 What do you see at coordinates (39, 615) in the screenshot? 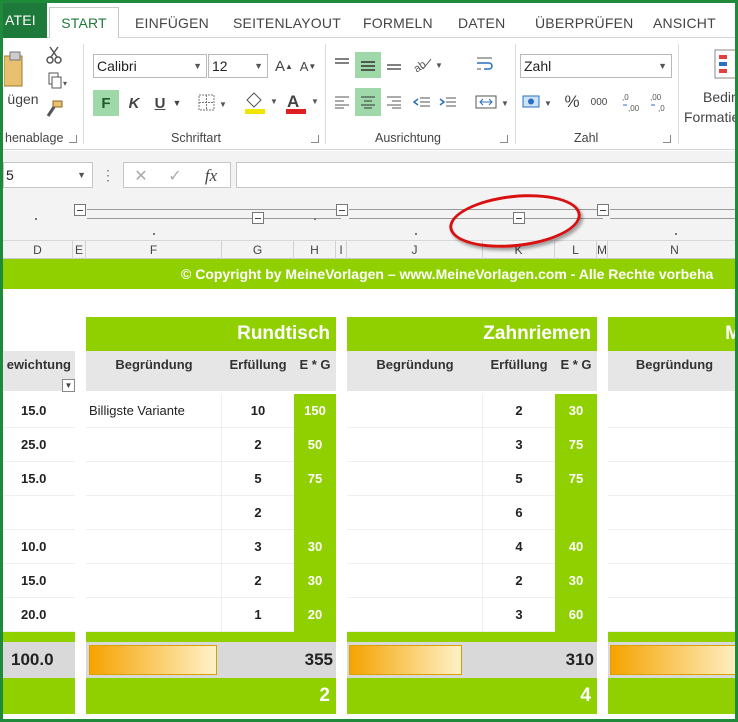
I see `weight-cell: 20.0` at bounding box center [39, 615].